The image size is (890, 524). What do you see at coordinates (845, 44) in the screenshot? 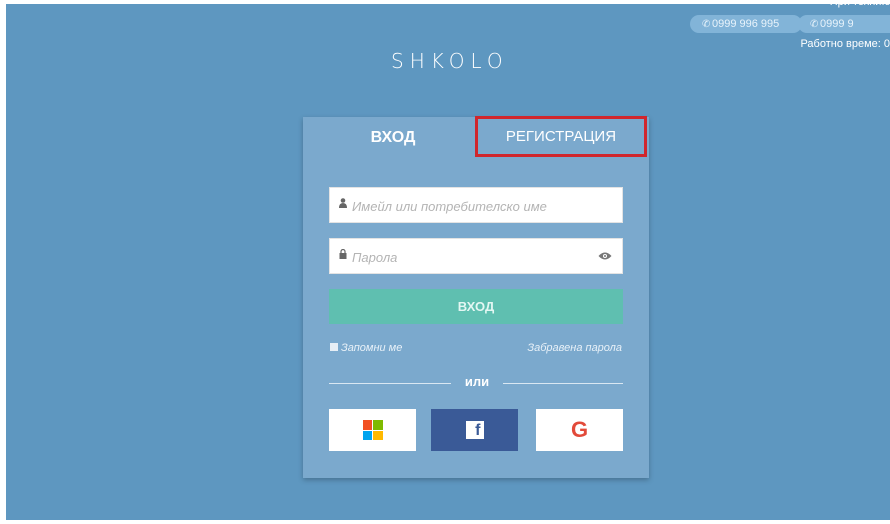
I see `work-hours: Работно време: 0` at bounding box center [845, 44].